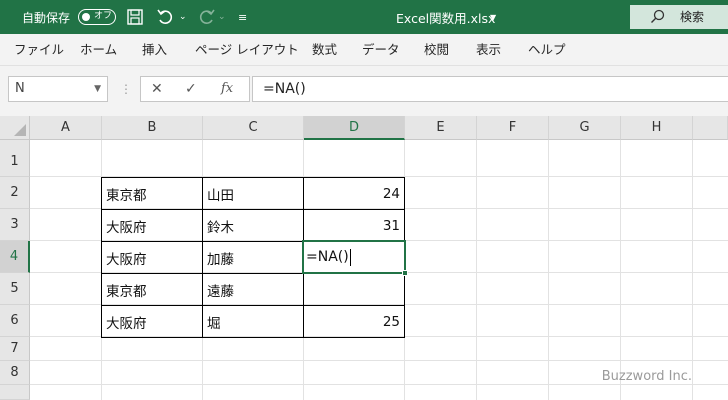  Describe the element at coordinates (253, 321) in the screenshot. I see `cell-c6: 堀` at that location.